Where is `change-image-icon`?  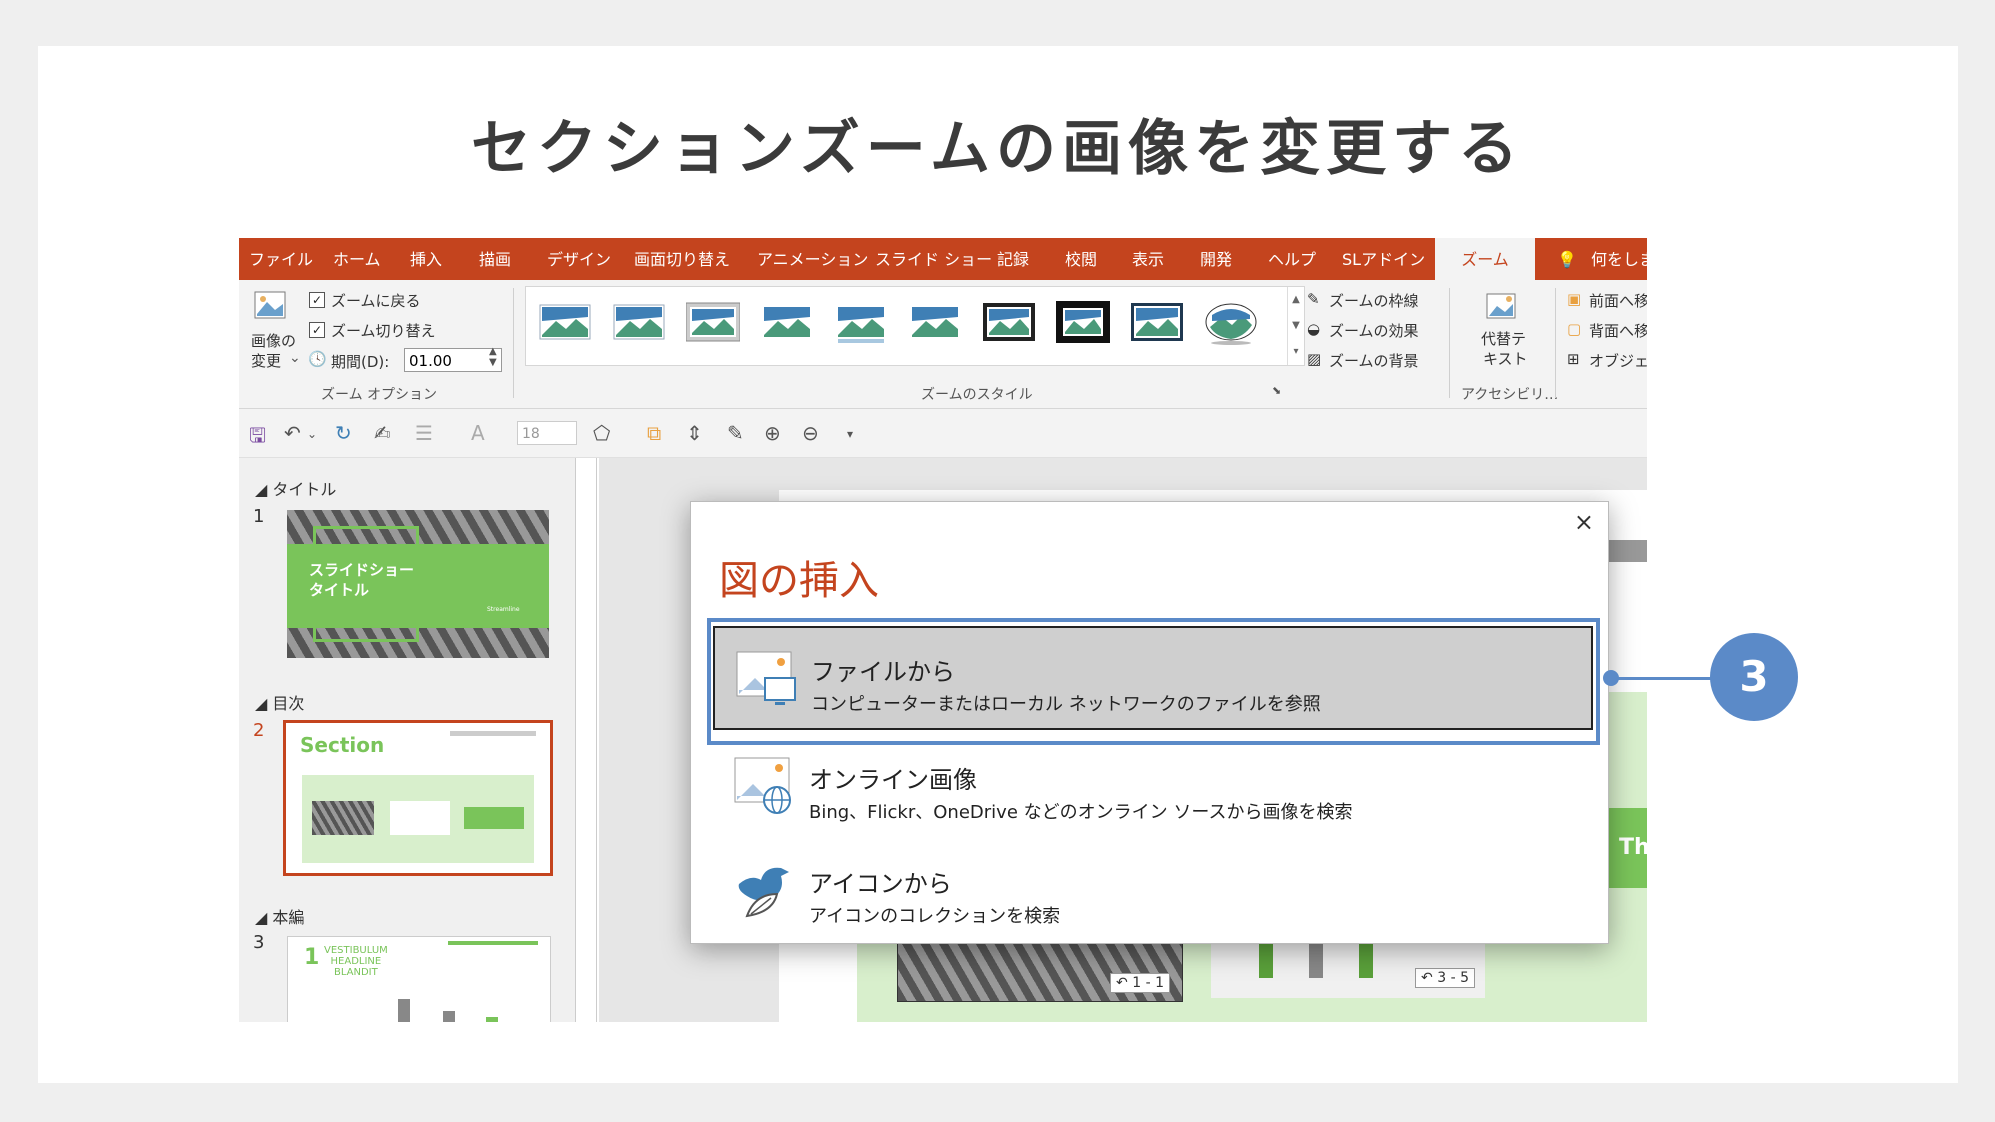 change-image-icon is located at coordinates (271, 308).